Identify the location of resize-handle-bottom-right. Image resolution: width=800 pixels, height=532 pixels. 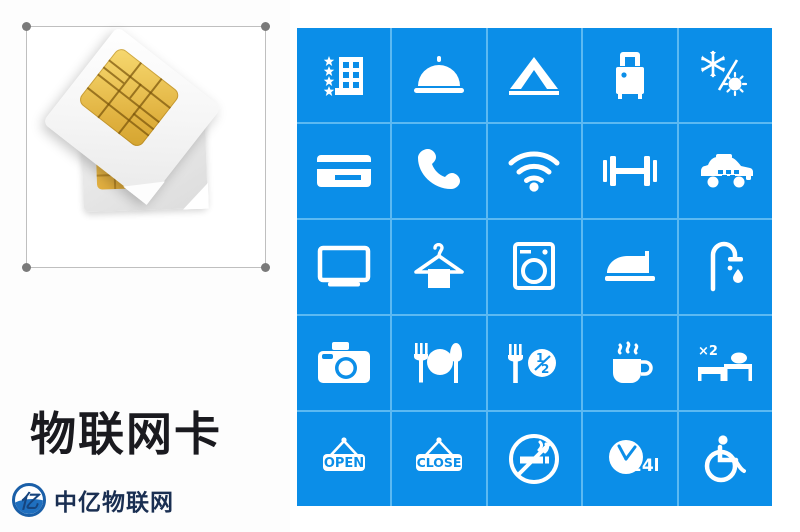
(265, 267).